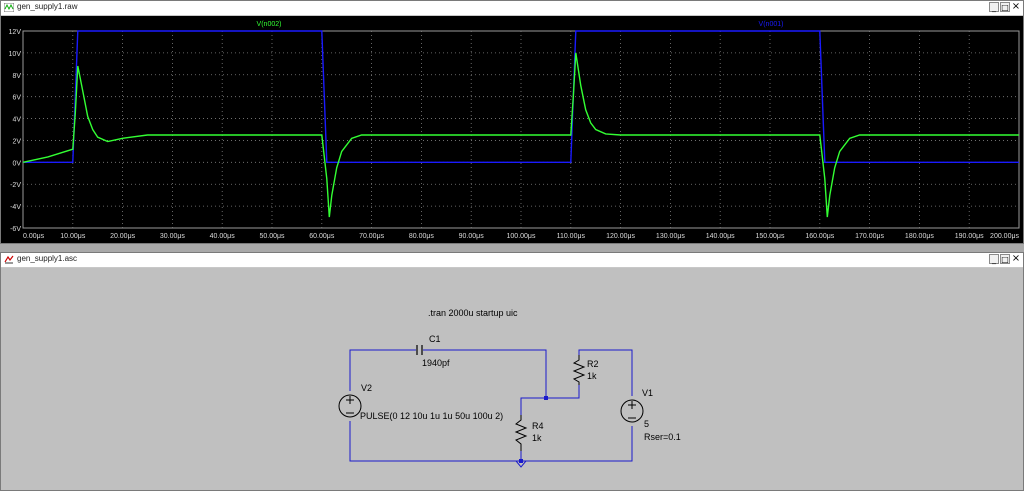 The width and height of the screenshot is (1024, 491). What do you see at coordinates (473, 313) in the screenshot?
I see `spice-directive: .tran 2000u startup uic` at bounding box center [473, 313].